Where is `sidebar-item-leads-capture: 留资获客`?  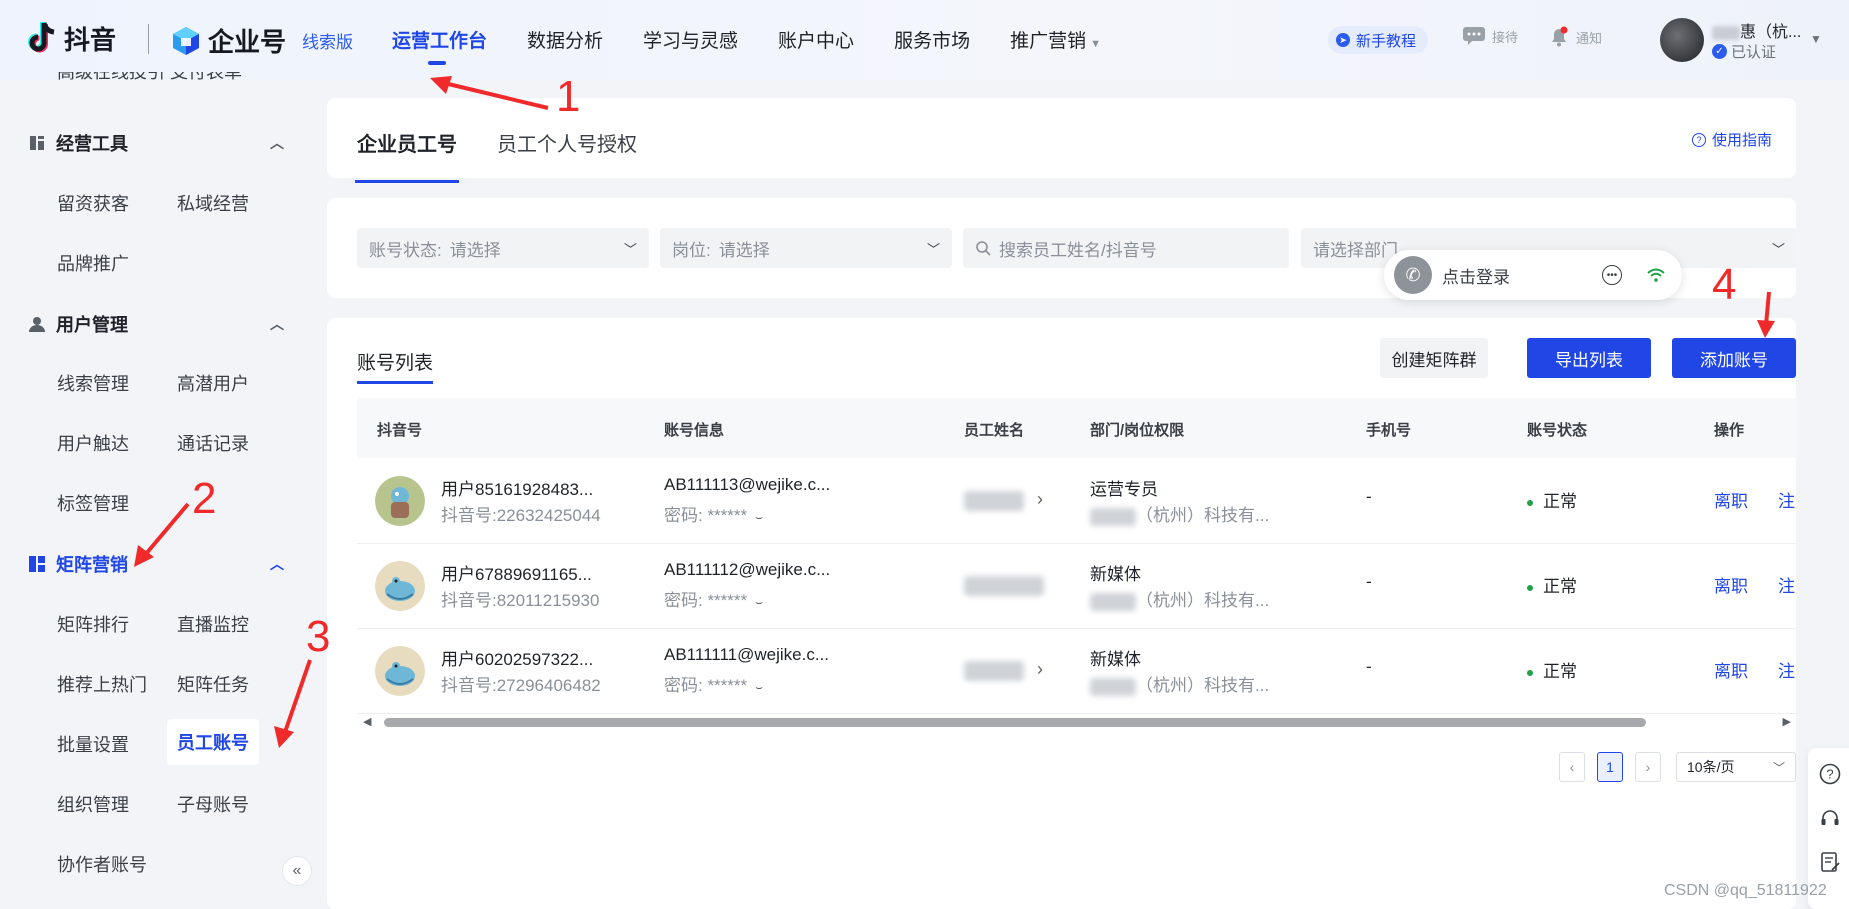
sidebar-item-leads-capture: 留资获客 is located at coordinates (93, 203).